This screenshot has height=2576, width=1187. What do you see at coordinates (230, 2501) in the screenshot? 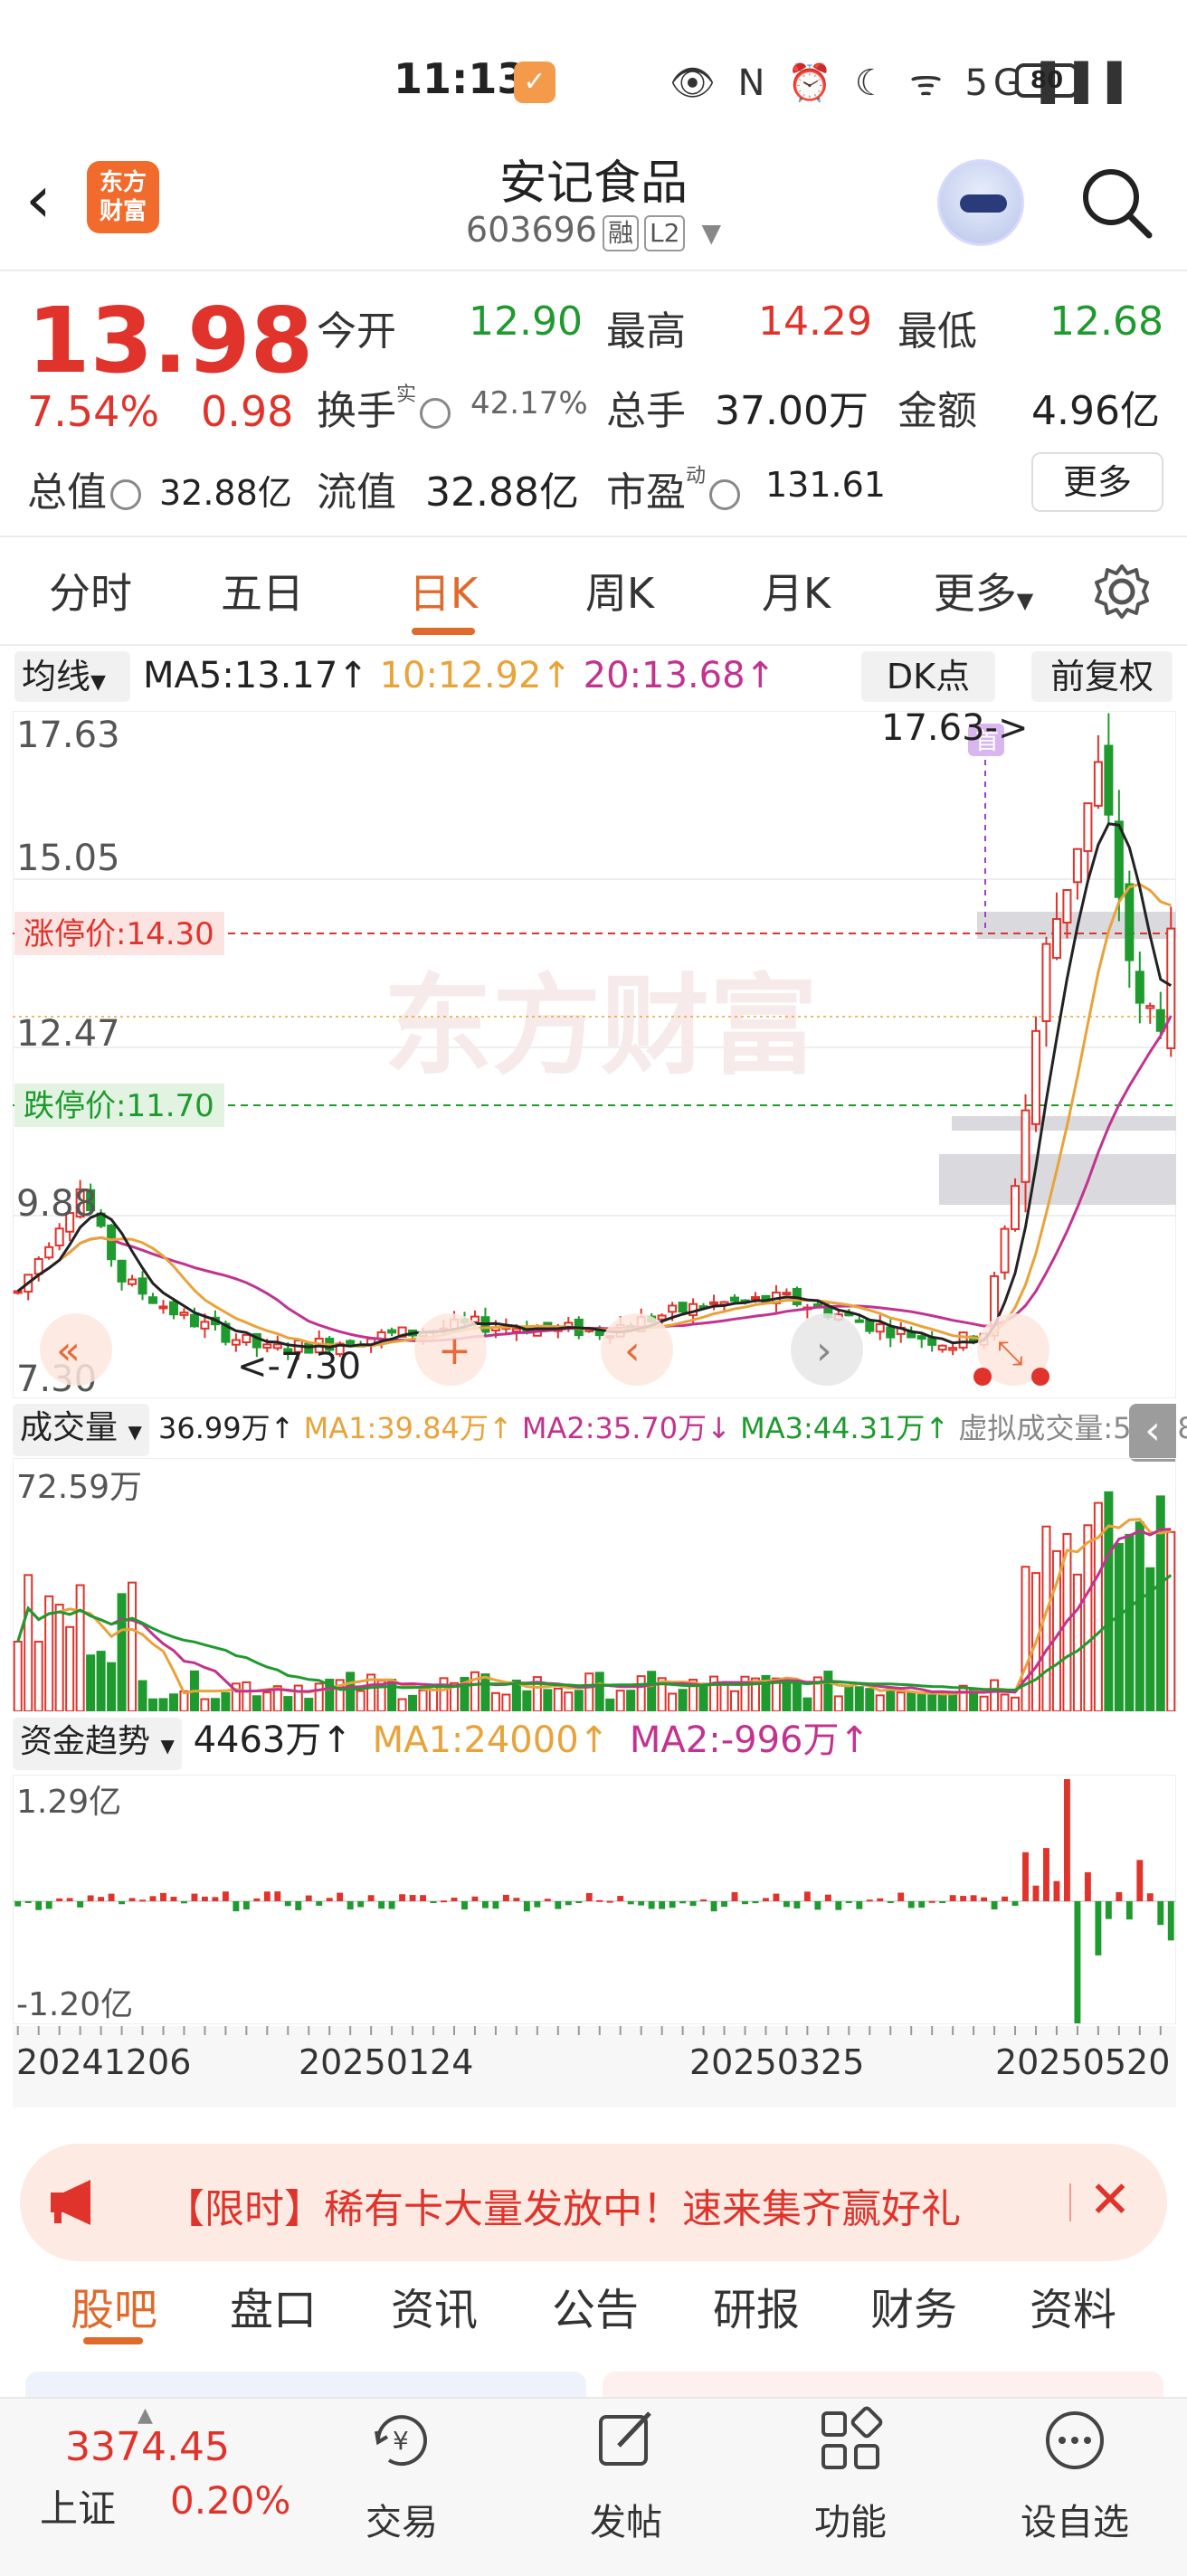
I see `index-percent: 0.20%` at bounding box center [230, 2501].